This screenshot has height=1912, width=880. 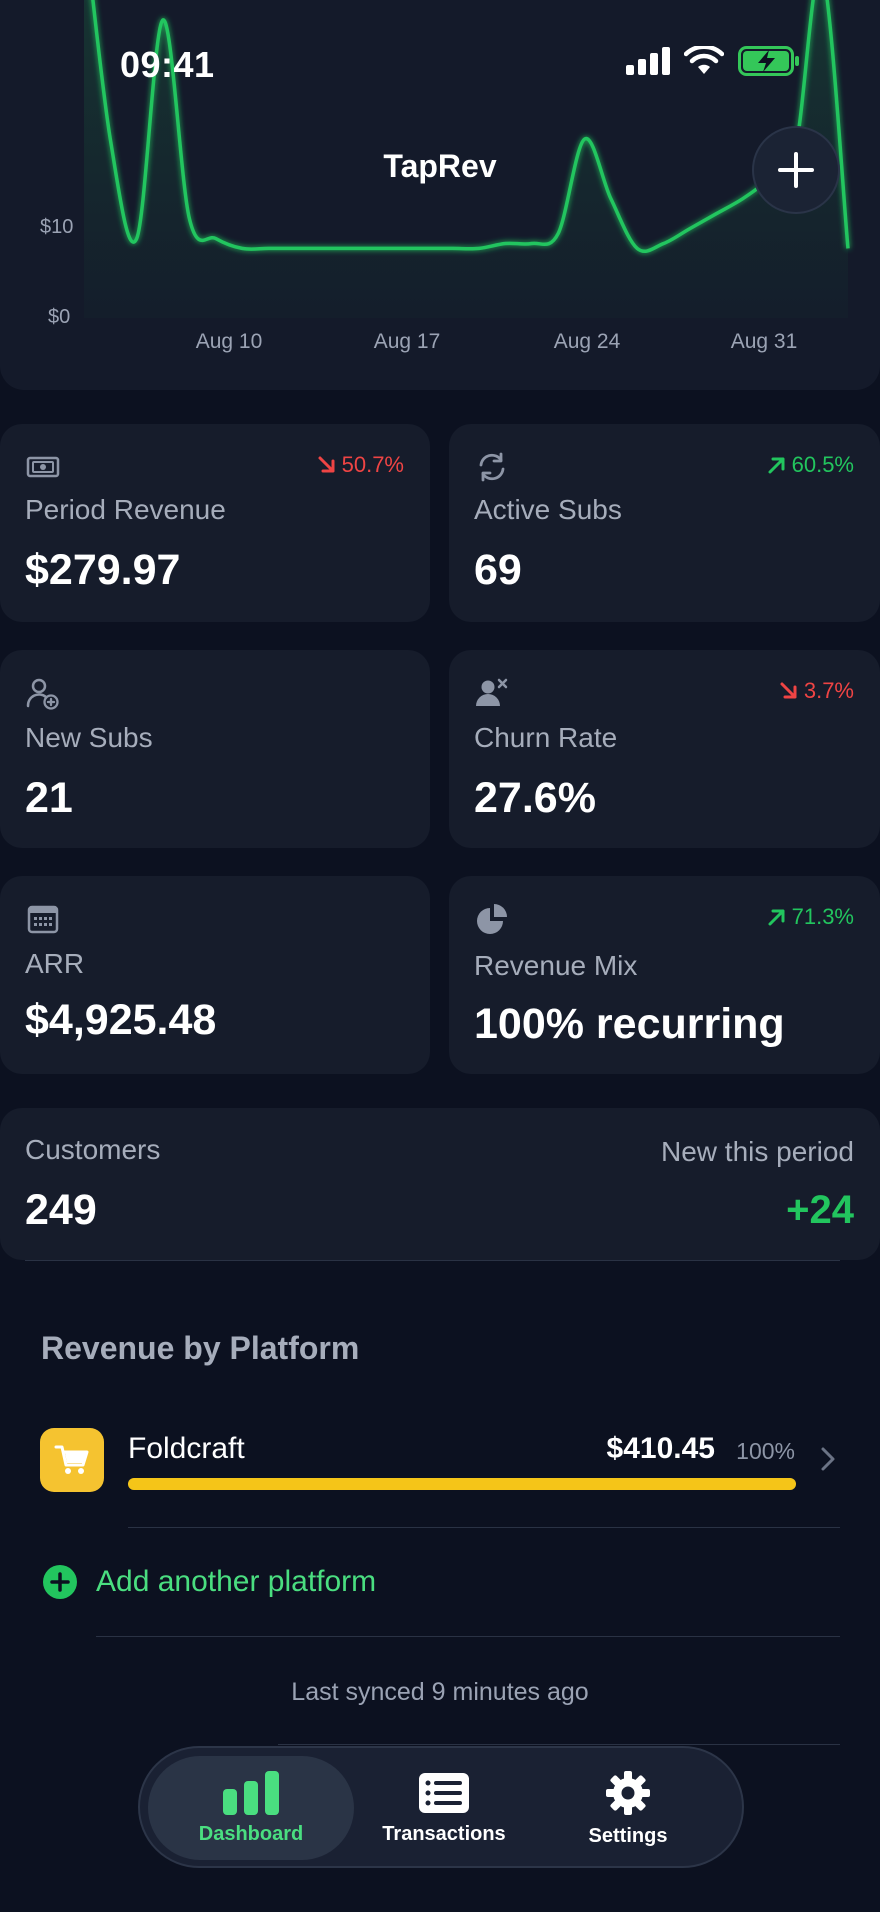 What do you see at coordinates (492, 919) in the screenshot?
I see `pie-chart-icon` at bounding box center [492, 919].